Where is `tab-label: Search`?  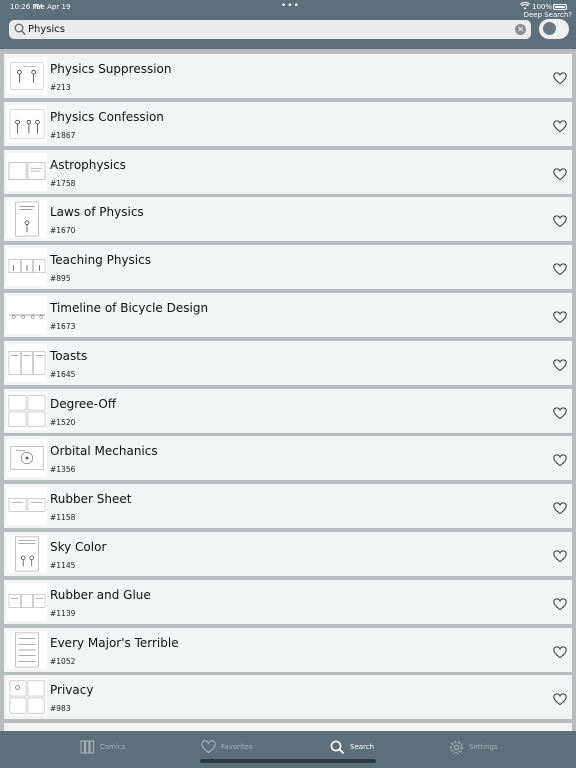 tab-label: Search is located at coordinates (362, 747).